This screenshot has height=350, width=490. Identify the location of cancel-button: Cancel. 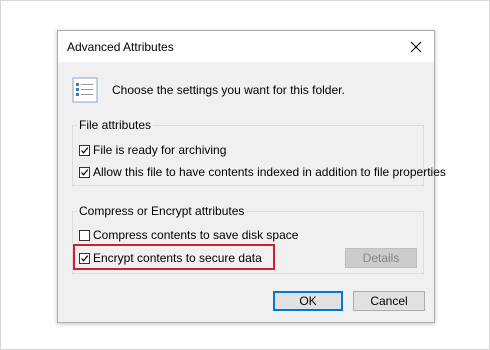
(389, 301).